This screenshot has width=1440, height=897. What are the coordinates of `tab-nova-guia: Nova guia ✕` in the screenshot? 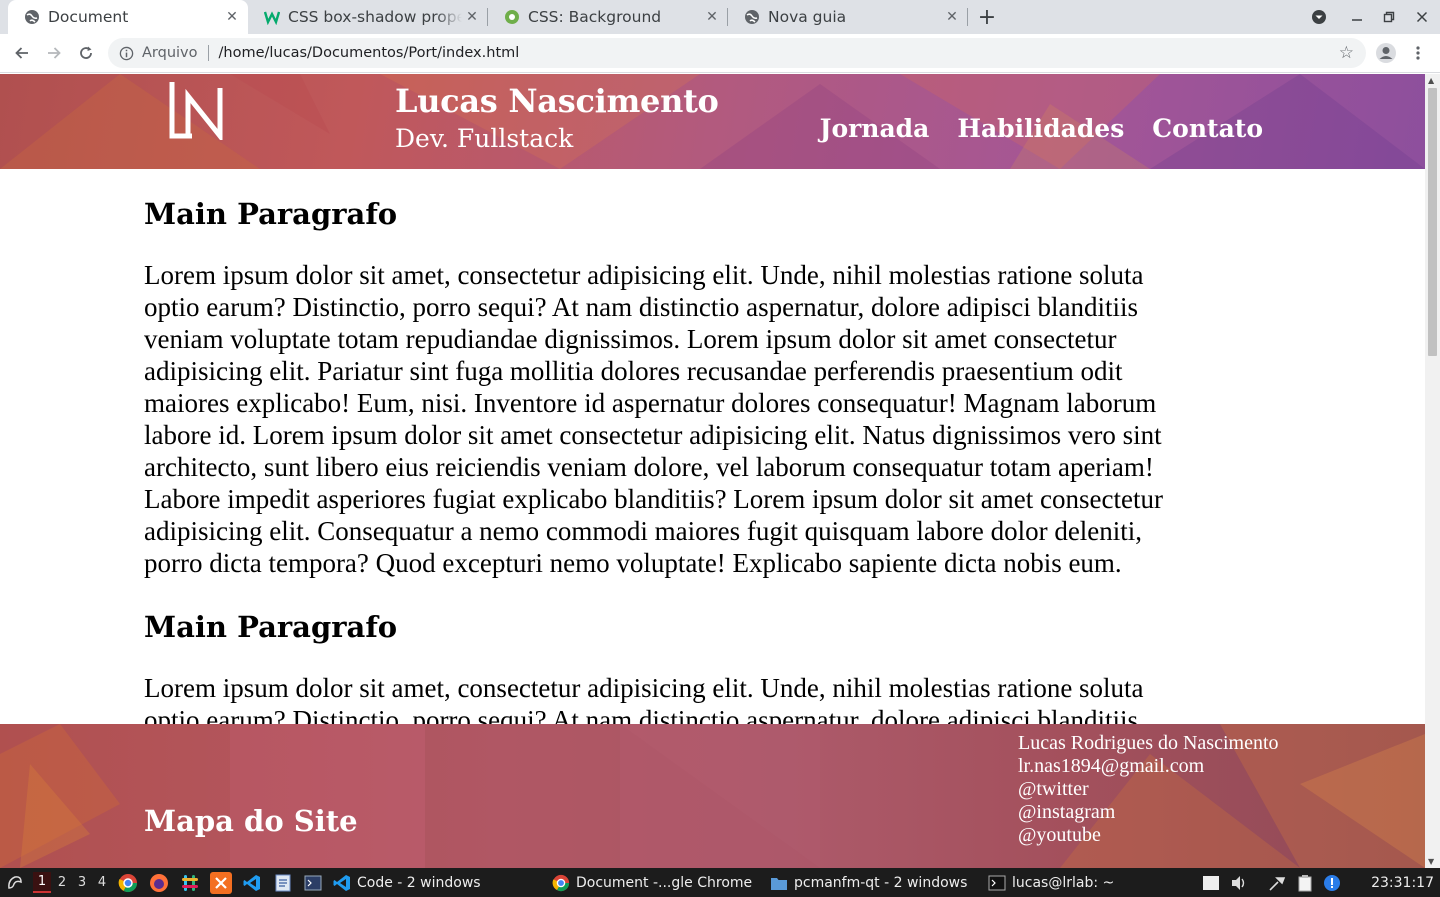 It's located at (848, 17).